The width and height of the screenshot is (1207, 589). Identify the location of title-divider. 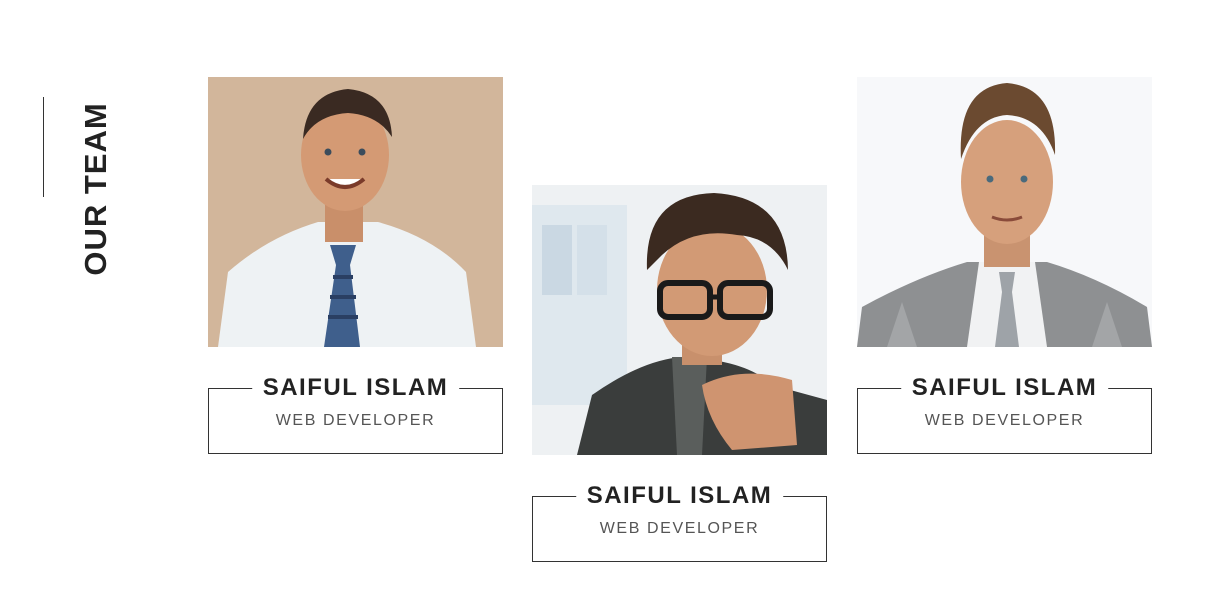
(43, 147).